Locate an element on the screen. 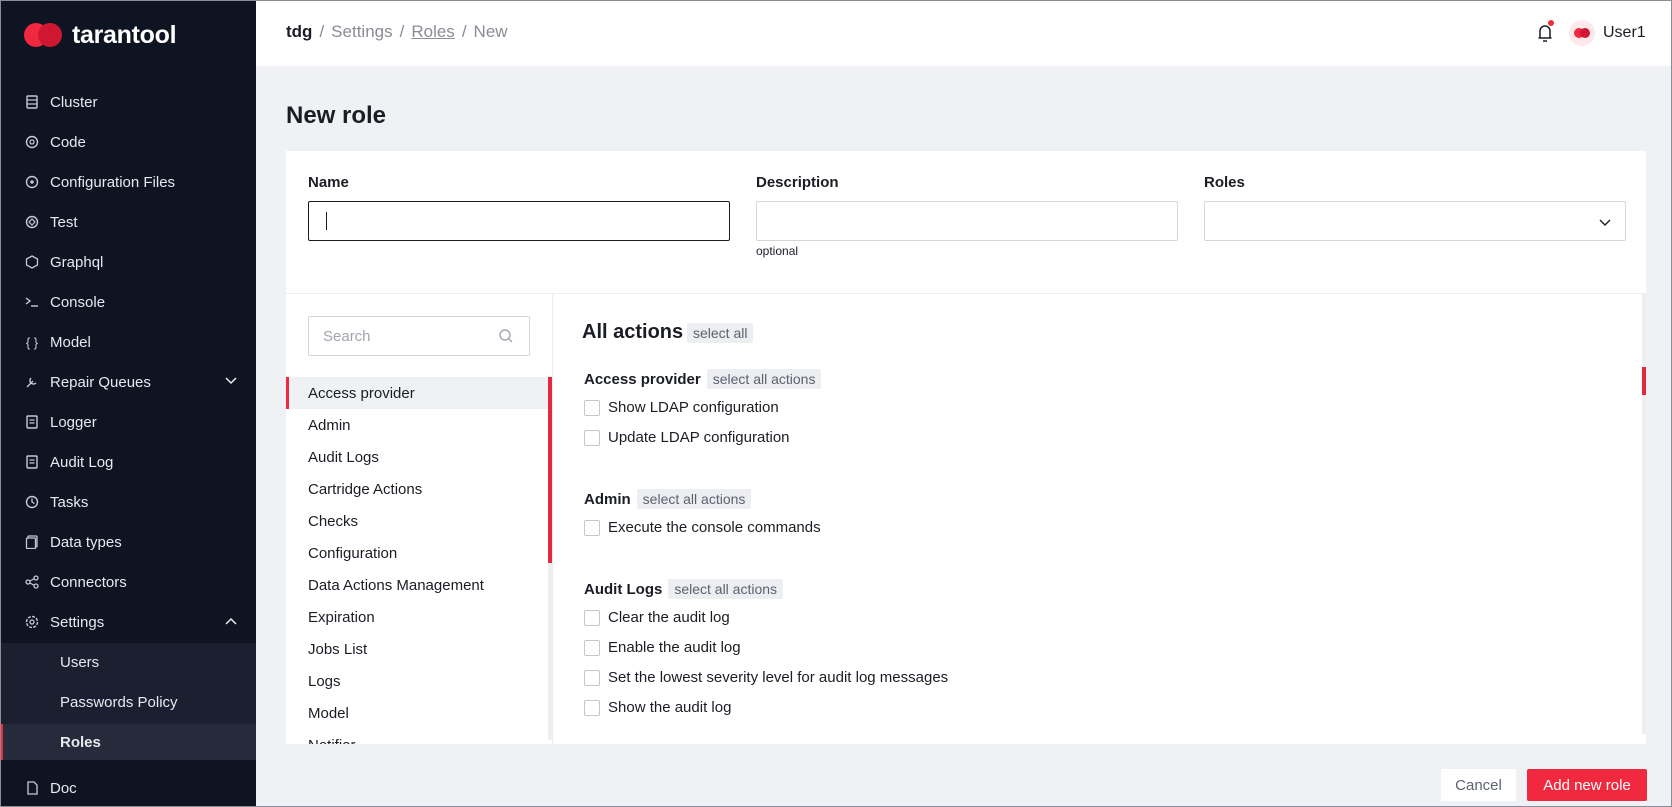  sidebar-item-label: Repair Queues is located at coordinates (100, 382).